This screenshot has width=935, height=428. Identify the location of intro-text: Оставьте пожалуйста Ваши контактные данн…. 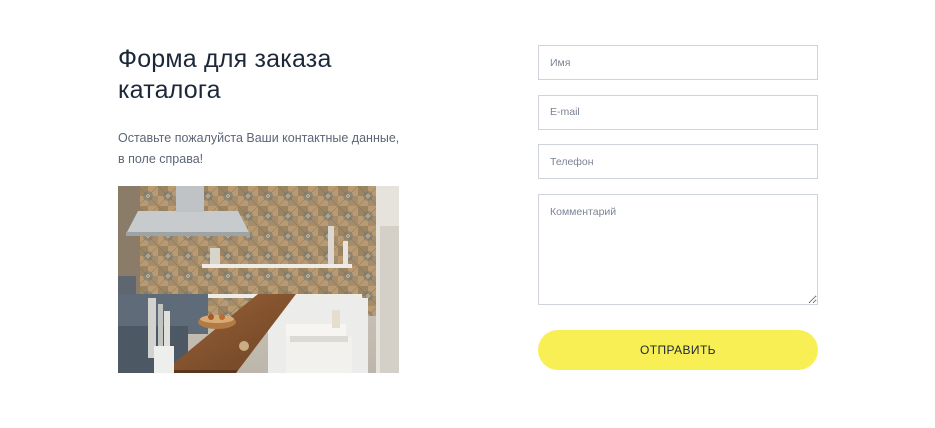
(259, 148).